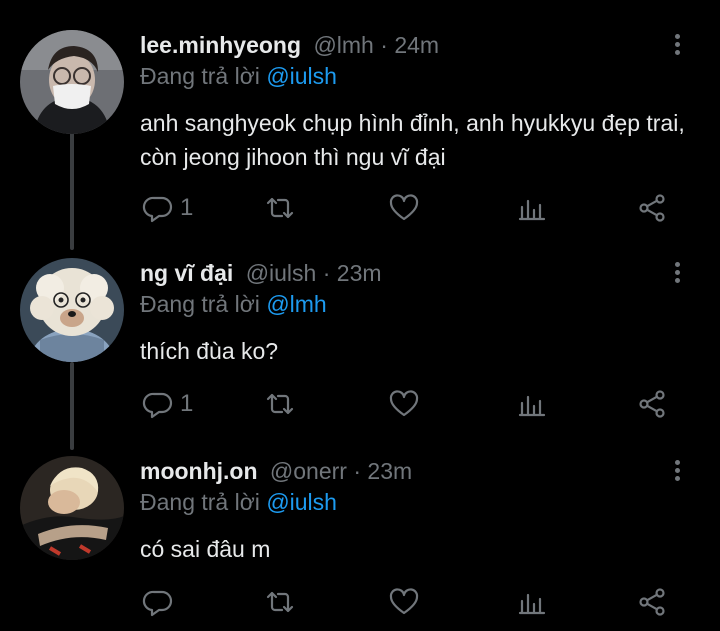  Describe the element at coordinates (416, 45) in the screenshot. I see `timestamp: 24m` at that location.